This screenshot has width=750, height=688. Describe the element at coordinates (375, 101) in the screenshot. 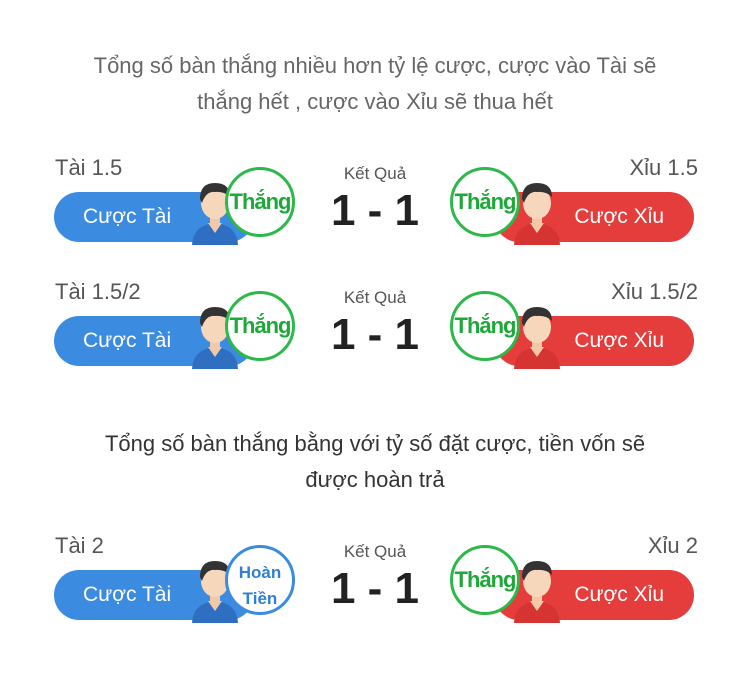

I see `description-line: thắng hết , cược vào Xỉu sẽ thua hết` at that location.